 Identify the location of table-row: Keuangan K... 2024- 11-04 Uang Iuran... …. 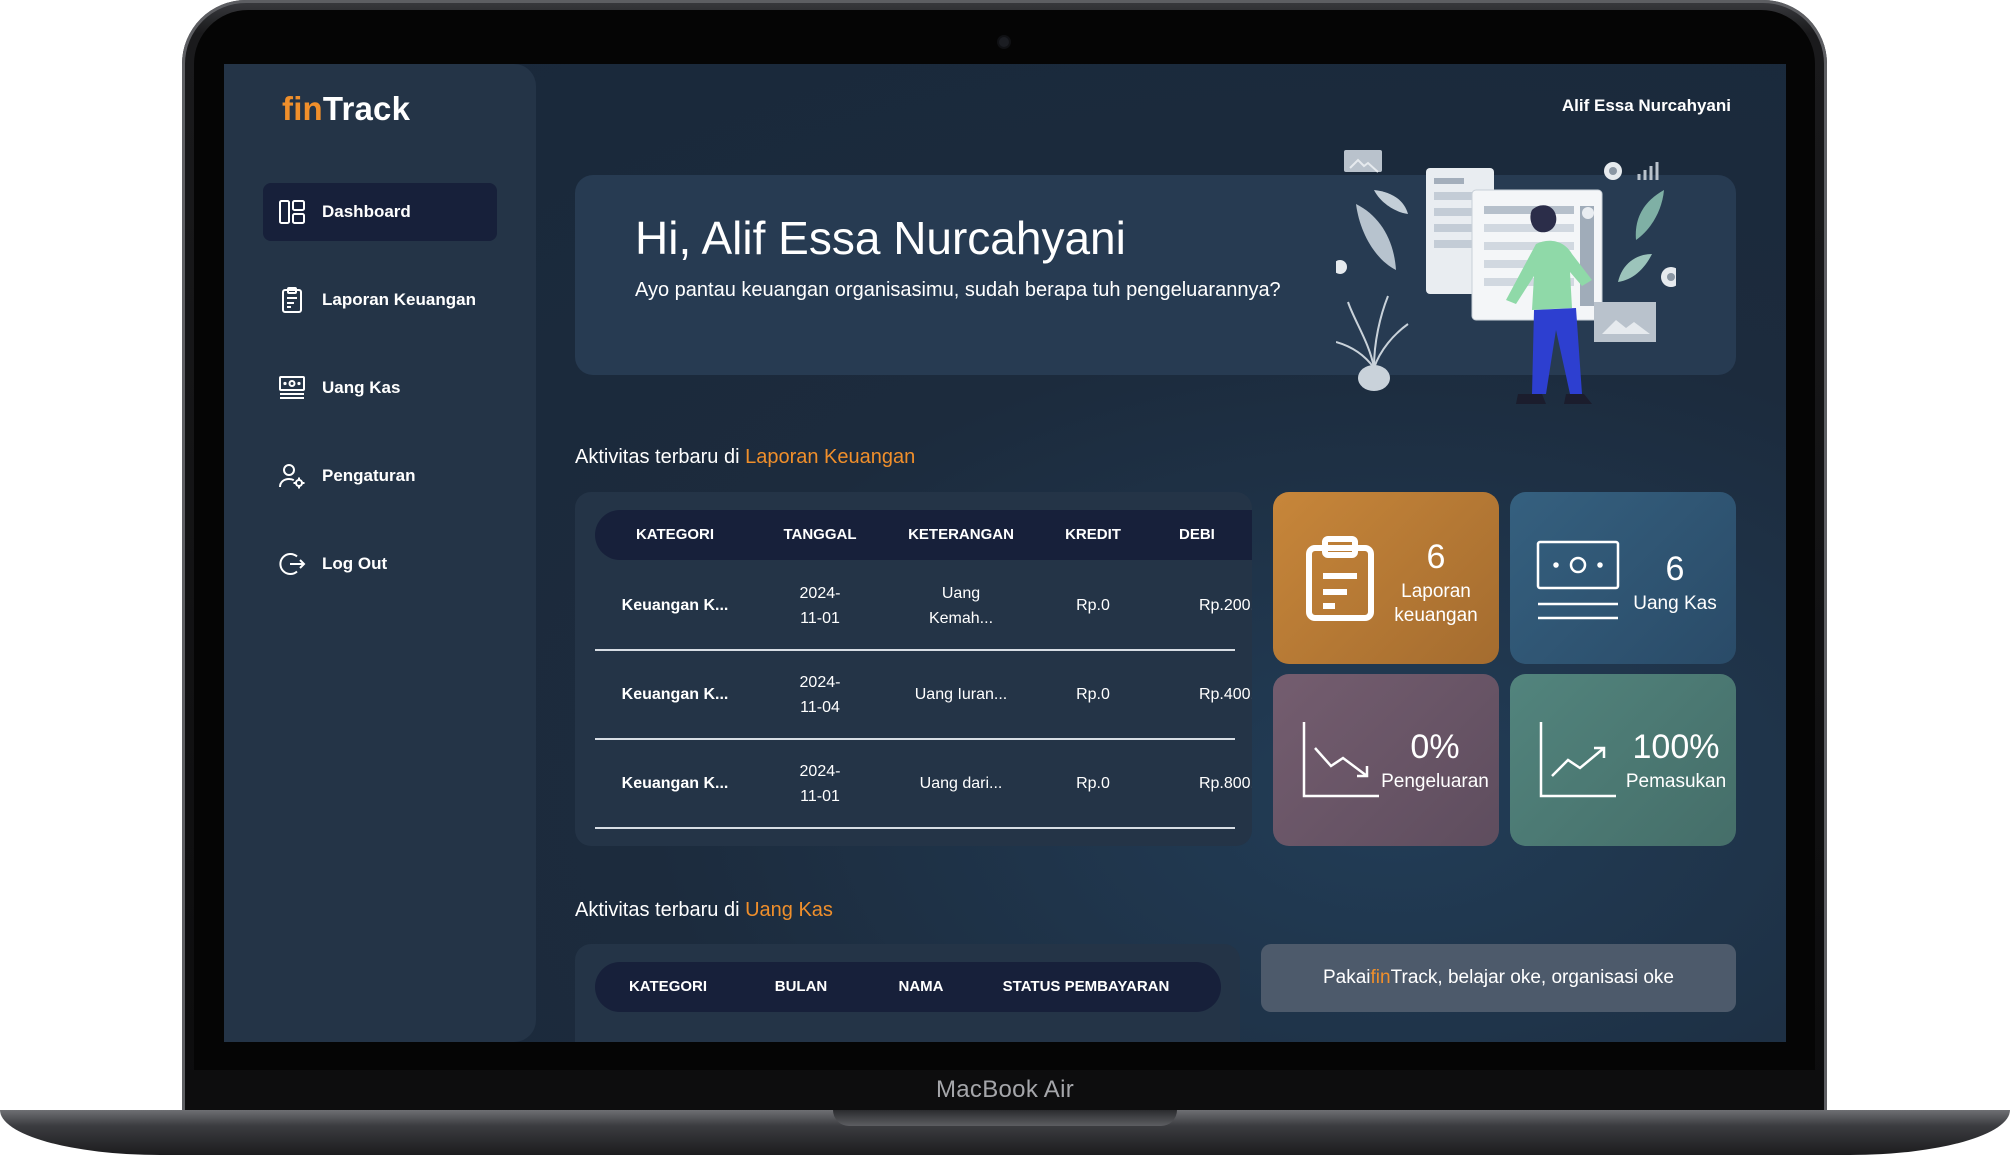
(923, 695).